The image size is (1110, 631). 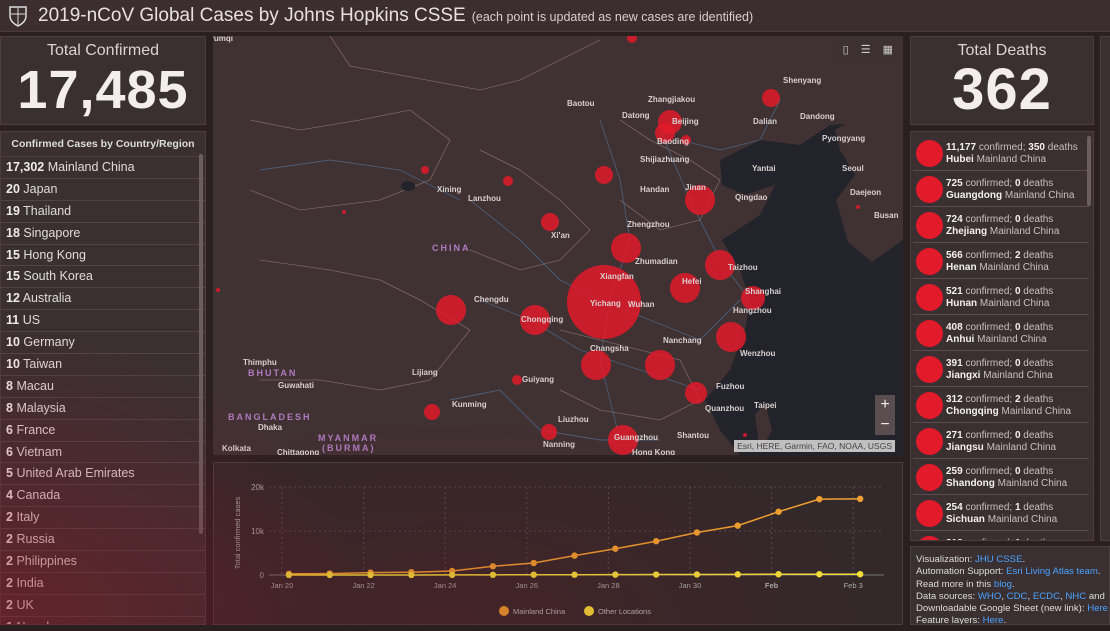 I want to click on country-list-item: 19 Thailand, so click(x=103, y=212).